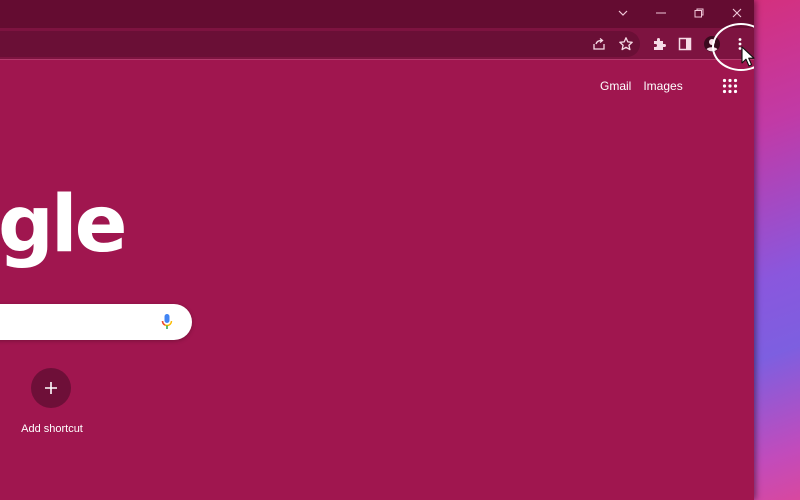  What do you see at coordinates (777, 250) in the screenshot?
I see `desktop-wallpaper` at bounding box center [777, 250].